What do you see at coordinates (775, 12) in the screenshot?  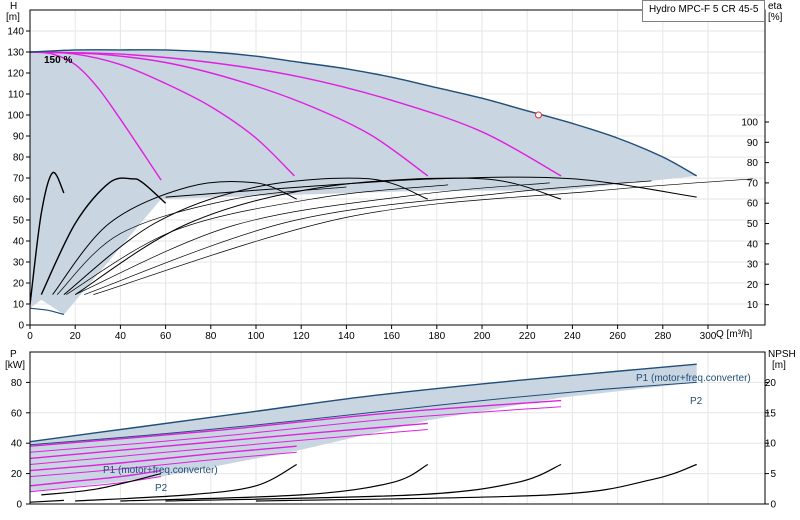 I see `efficiency-axis-label: eta [%]` at bounding box center [775, 12].